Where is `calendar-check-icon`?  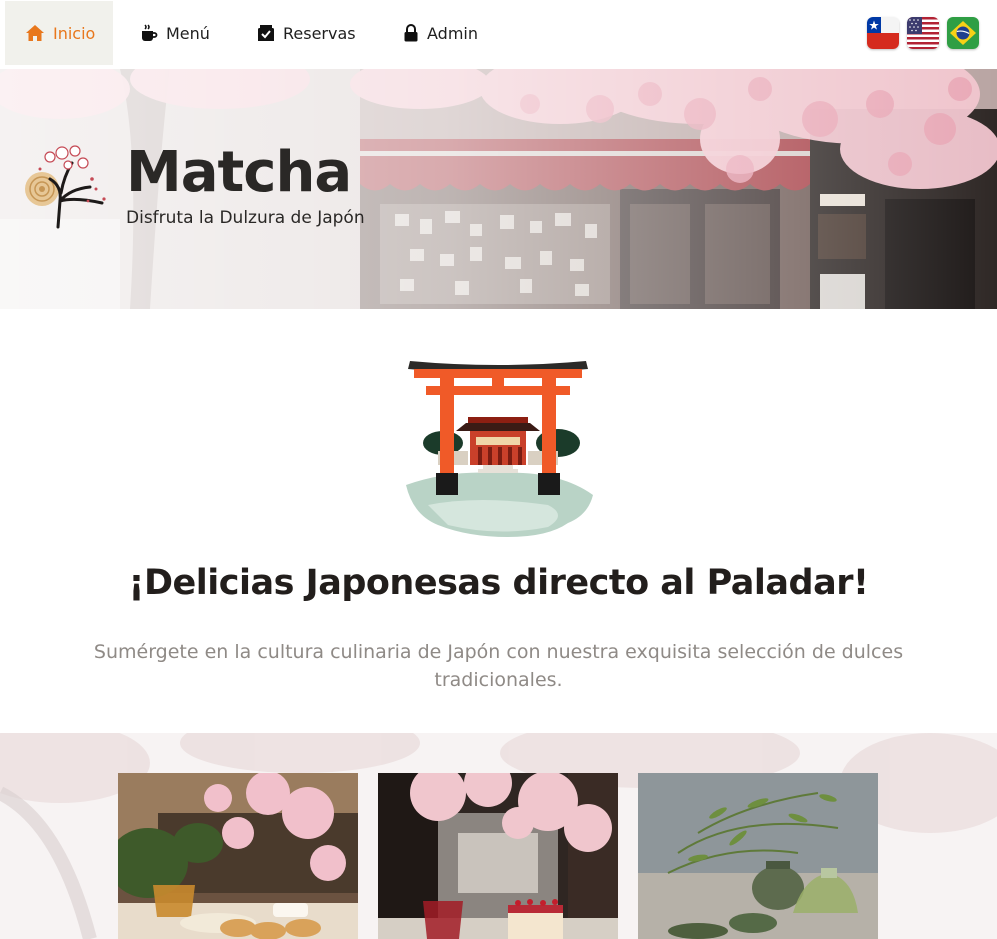
calendar-check-icon is located at coordinates (266, 33).